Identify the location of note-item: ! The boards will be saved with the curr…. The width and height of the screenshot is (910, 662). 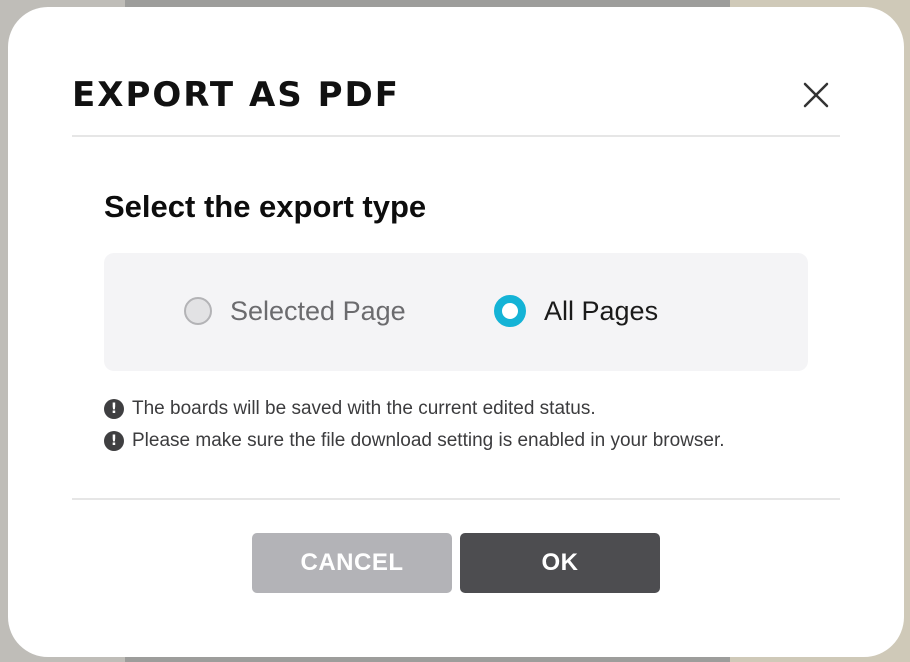
(414, 409).